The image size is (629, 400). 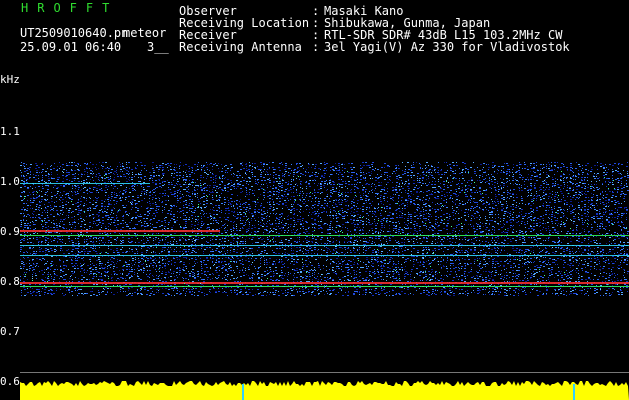 I want to click on info-key: Receiving Antenna, so click(x=240, y=47).